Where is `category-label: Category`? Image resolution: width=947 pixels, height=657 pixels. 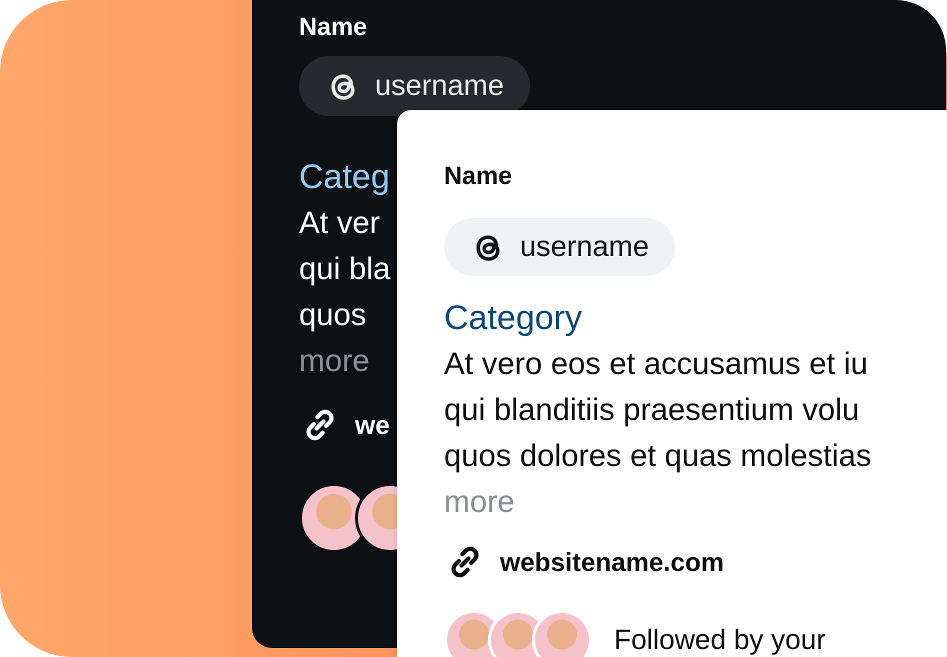
category-label: Category is located at coordinates (513, 318).